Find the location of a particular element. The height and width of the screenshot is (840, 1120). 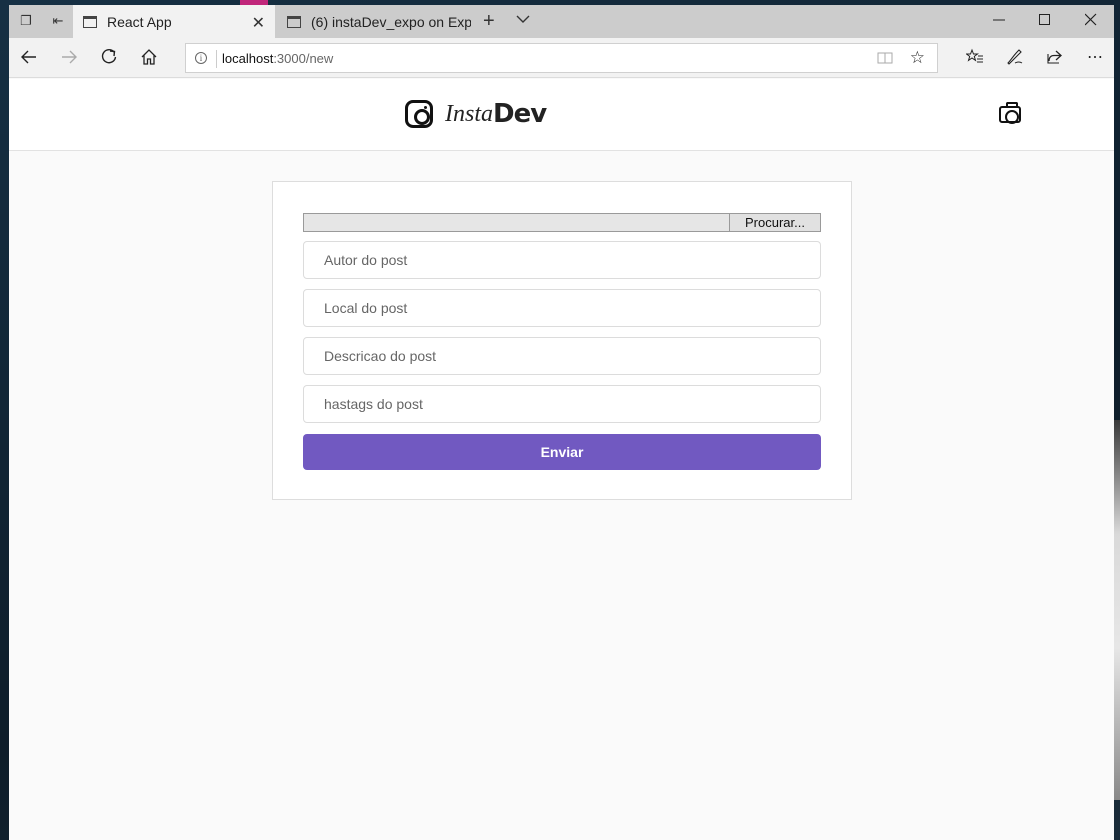

minimize-icon is located at coordinates (999, 20).